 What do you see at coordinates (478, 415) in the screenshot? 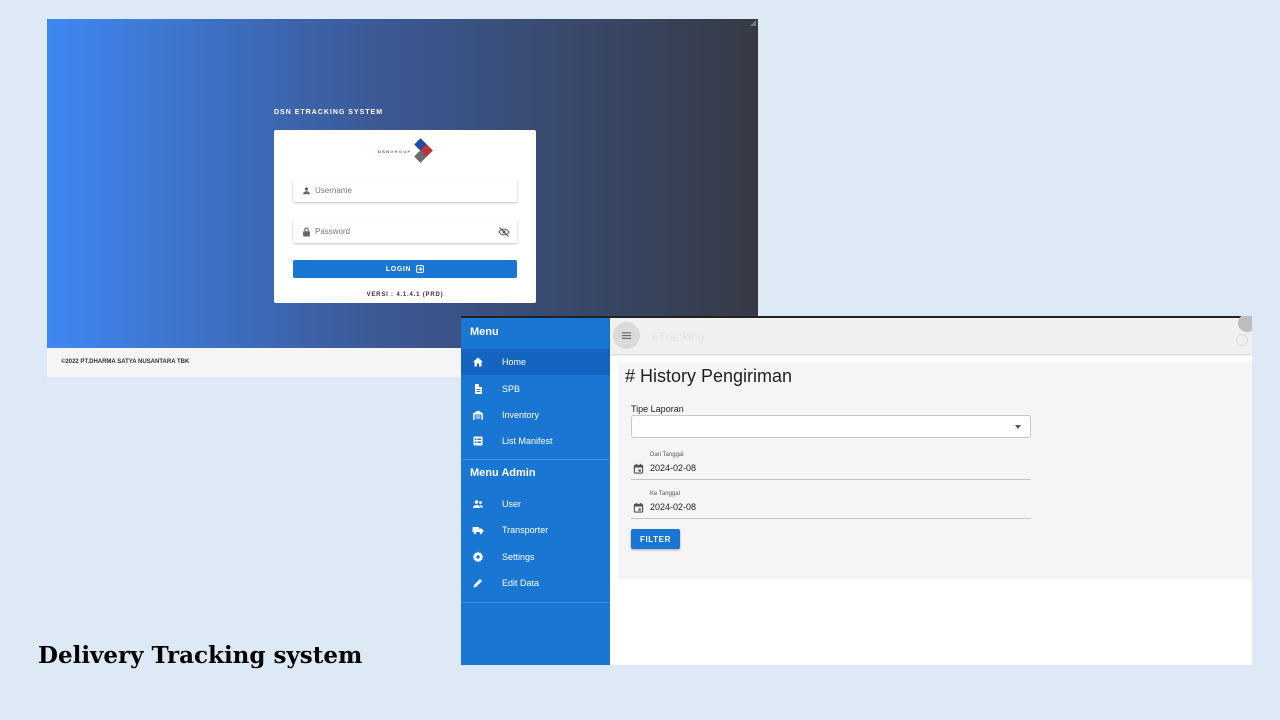
I see `warehouse-icon` at bounding box center [478, 415].